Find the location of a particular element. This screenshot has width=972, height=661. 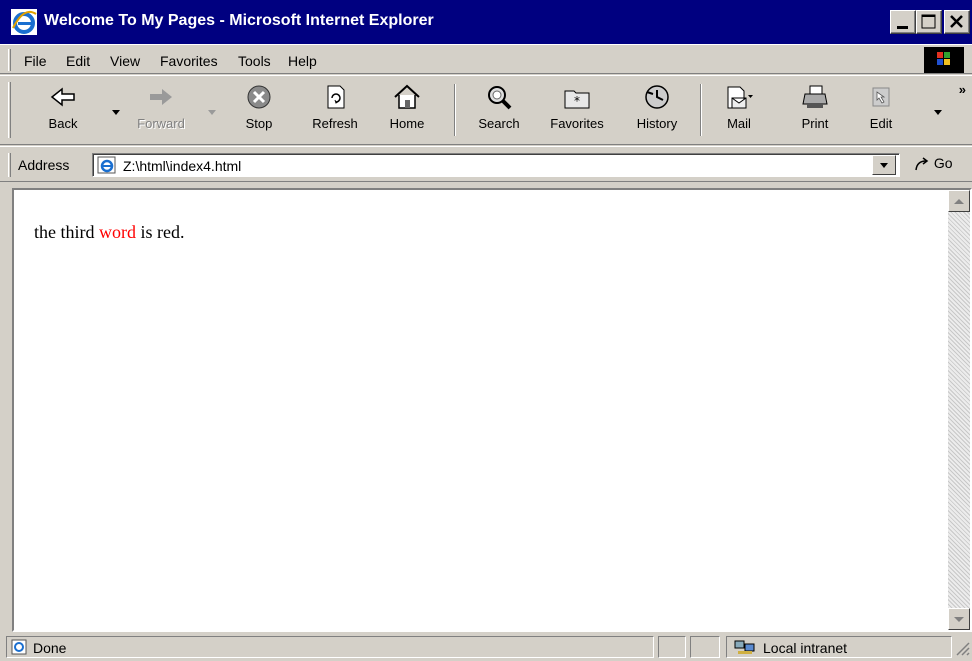

menu-file: File is located at coordinates (35, 61).